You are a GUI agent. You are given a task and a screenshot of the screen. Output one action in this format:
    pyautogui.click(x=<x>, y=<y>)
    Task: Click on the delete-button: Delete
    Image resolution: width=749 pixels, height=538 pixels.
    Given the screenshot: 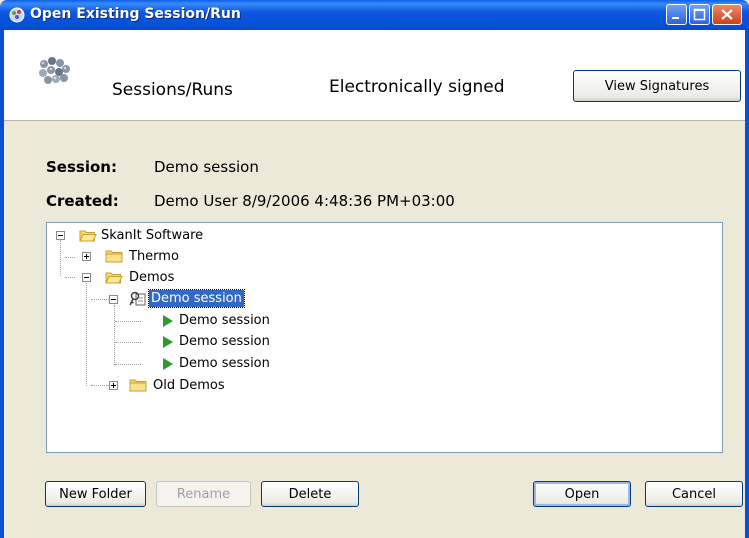 What is the action you would take?
    pyautogui.click(x=310, y=494)
    